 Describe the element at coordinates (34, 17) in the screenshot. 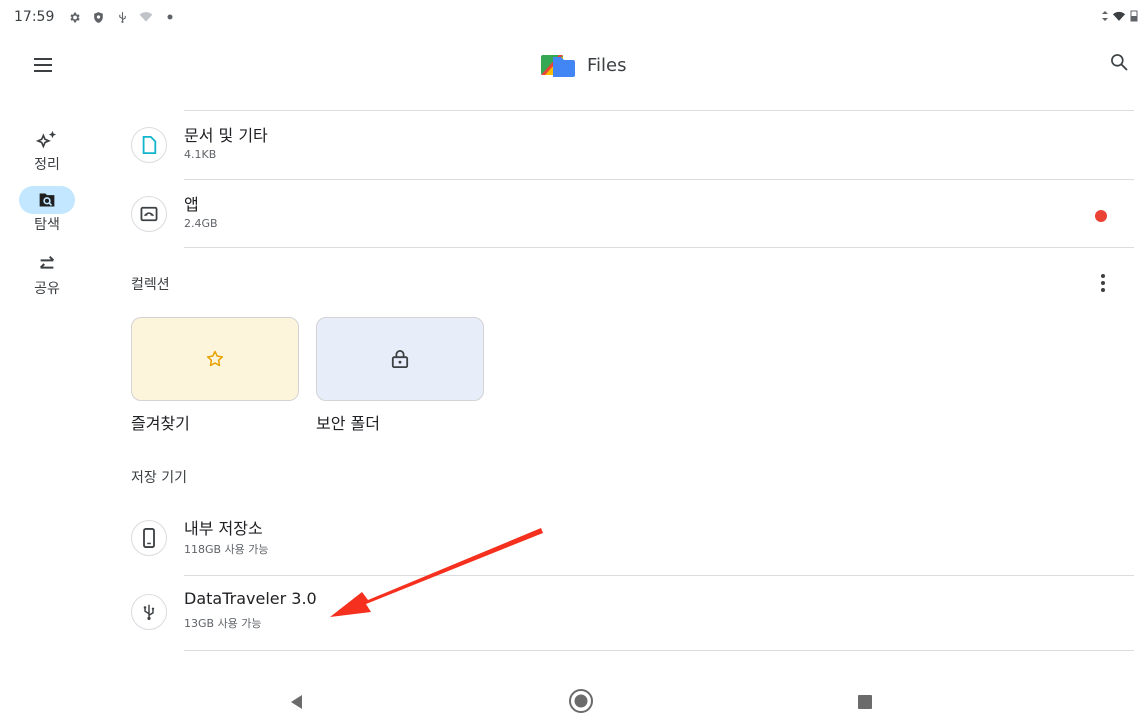

I see `status-time: 17:59` at that location.